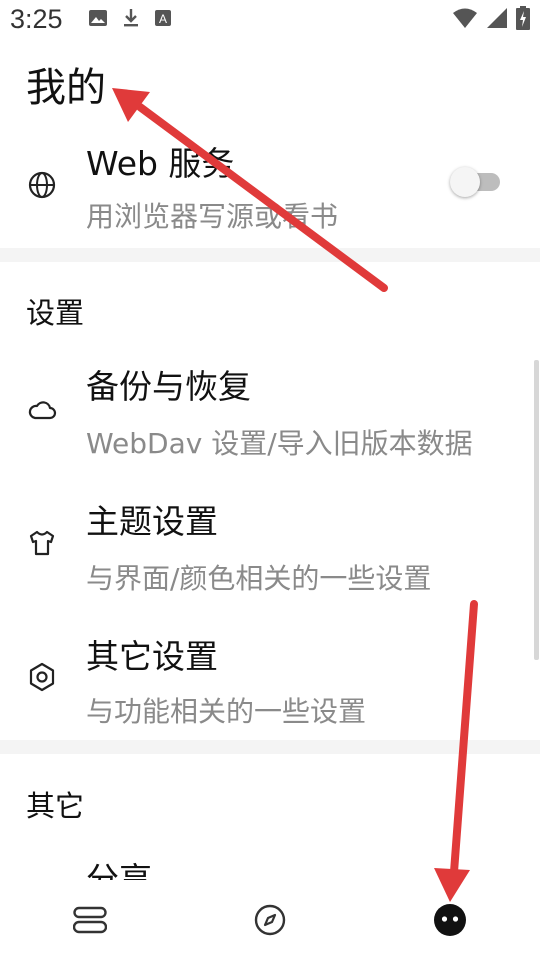  I want to click on settings-item-subtitle: WebDav 设置/导入旧版本数据, so click(279, 443).